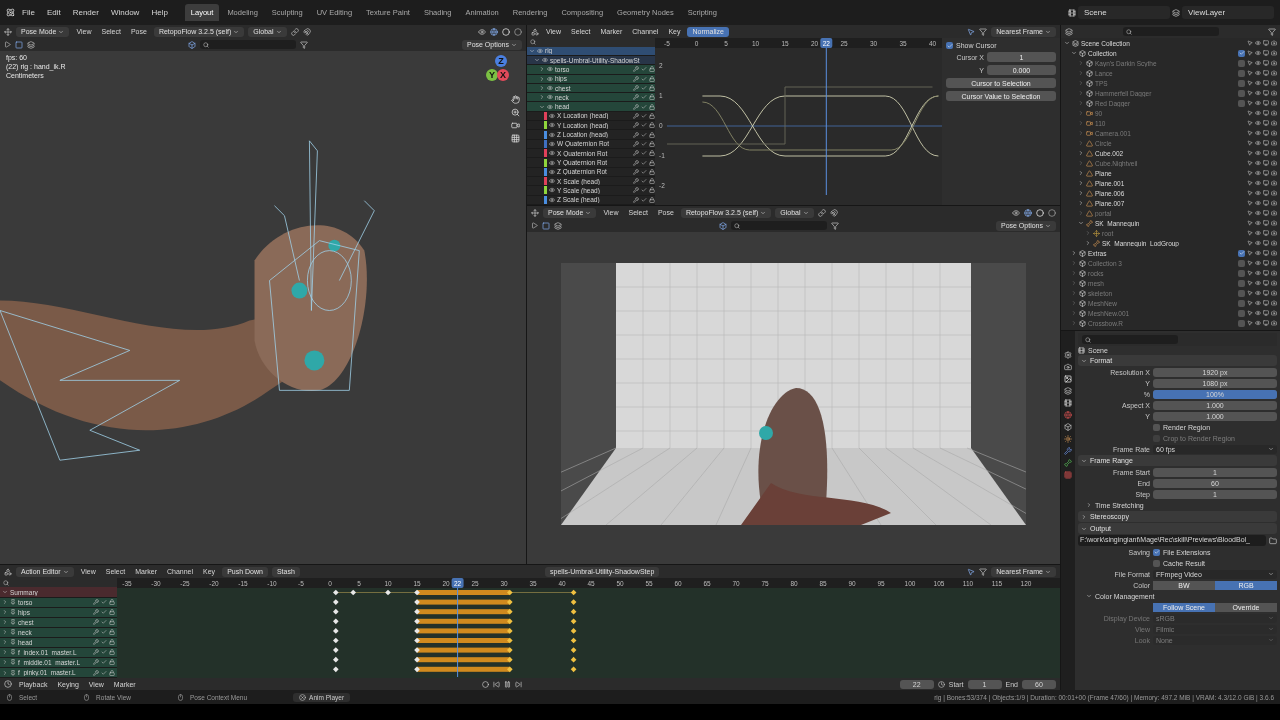 The height and width of the screenshot is (720, 1280). I want to click on visibility-icon, so click(1016, 212).